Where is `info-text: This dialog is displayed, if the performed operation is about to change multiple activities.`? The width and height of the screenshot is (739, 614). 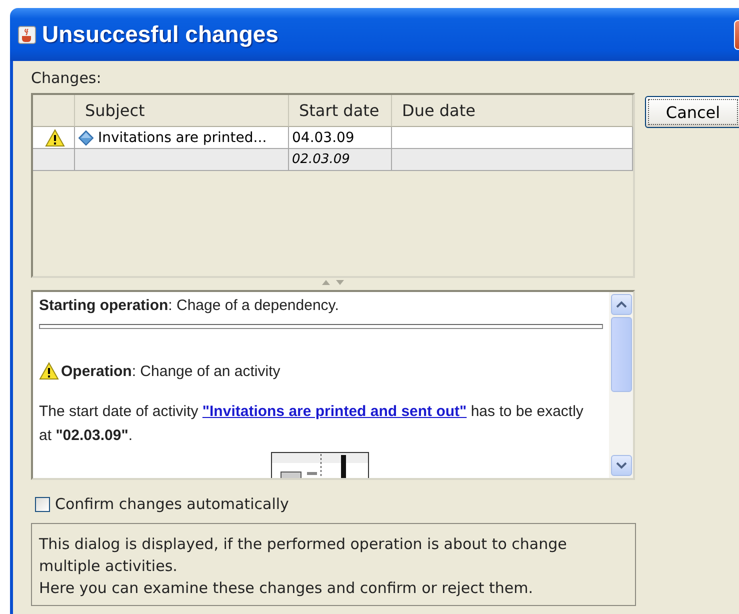
info-text: This dialog is displayed, if the performed operation is about to change multiple activities. is located at coordinates (303, 555).